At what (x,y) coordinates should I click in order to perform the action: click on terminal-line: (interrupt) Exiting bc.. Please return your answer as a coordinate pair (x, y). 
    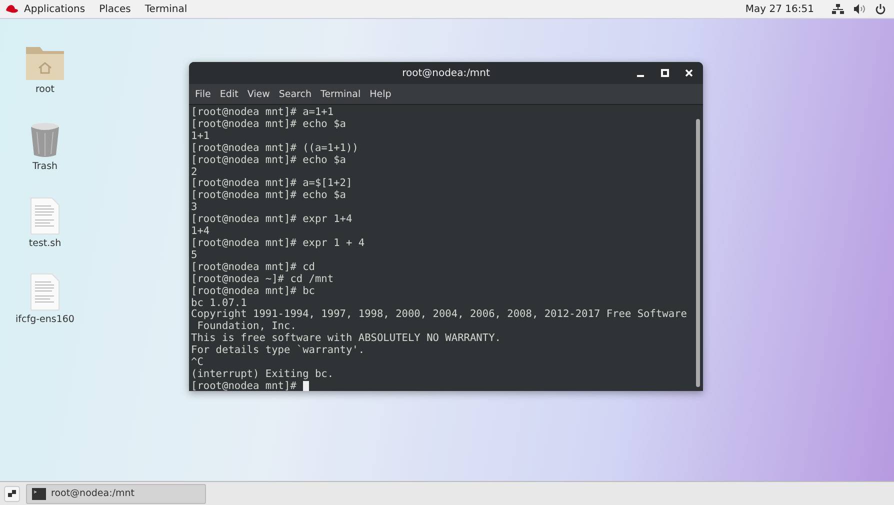
    Looking at the image, I should click on (263, 374).